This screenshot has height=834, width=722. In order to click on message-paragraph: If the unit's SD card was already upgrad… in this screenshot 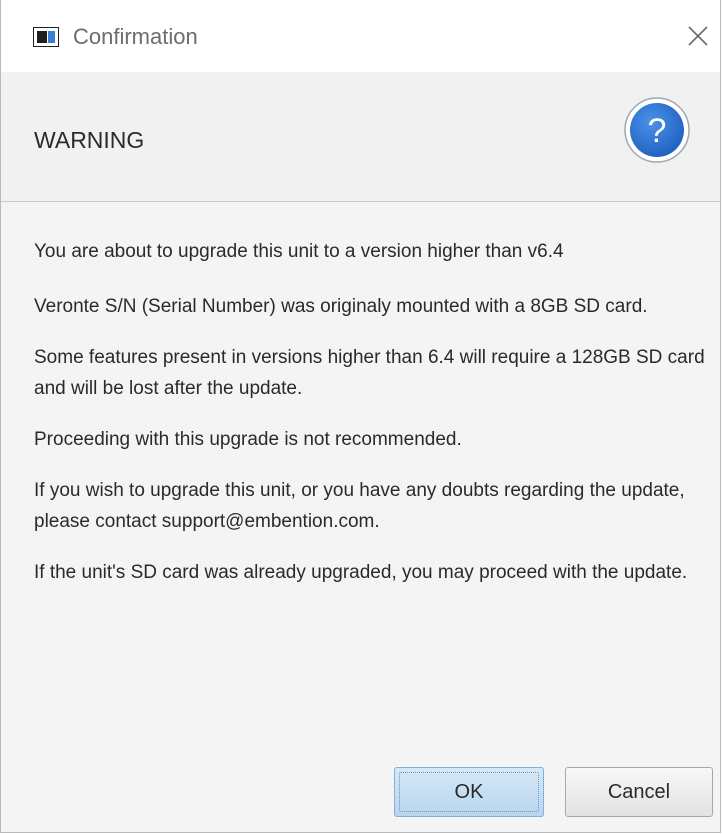, I will do `click(361, 572)`.